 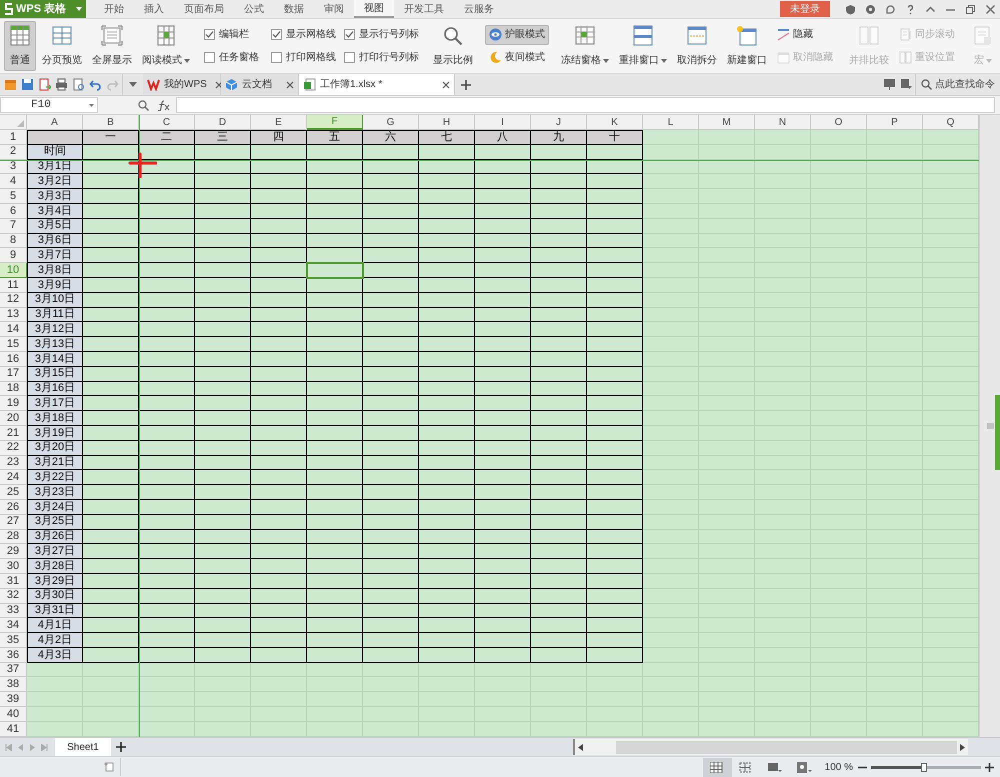 I want to click on table-cell: 3月17日, so click(x=55, y=404).